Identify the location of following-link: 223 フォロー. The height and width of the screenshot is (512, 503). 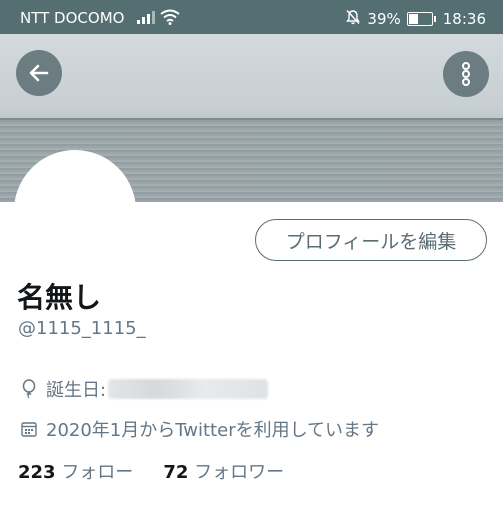
(75, 471).